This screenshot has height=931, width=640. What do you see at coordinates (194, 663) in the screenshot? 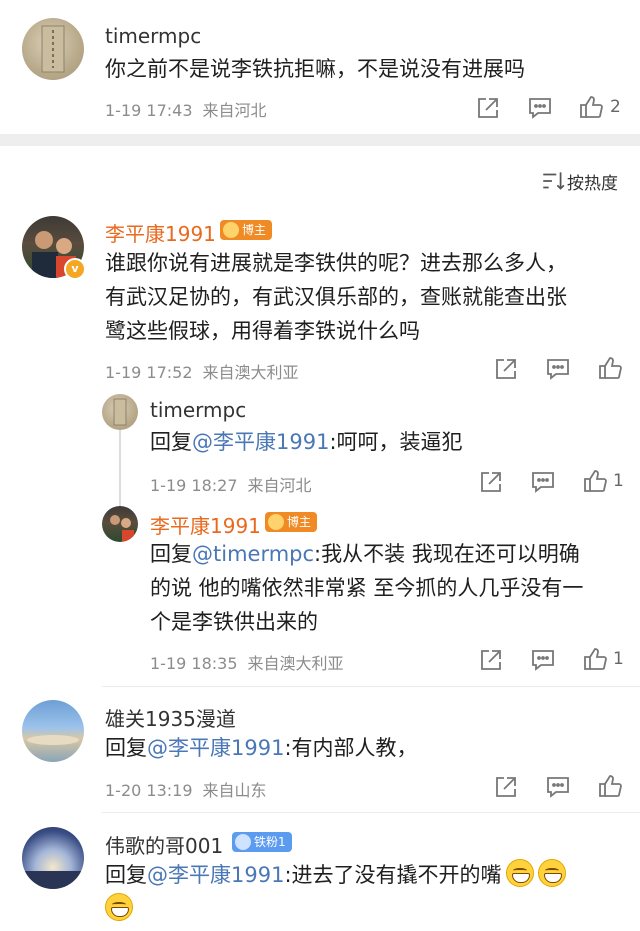
I see `reply-time: 1-19 18:35` at bounding box center [194, 663].